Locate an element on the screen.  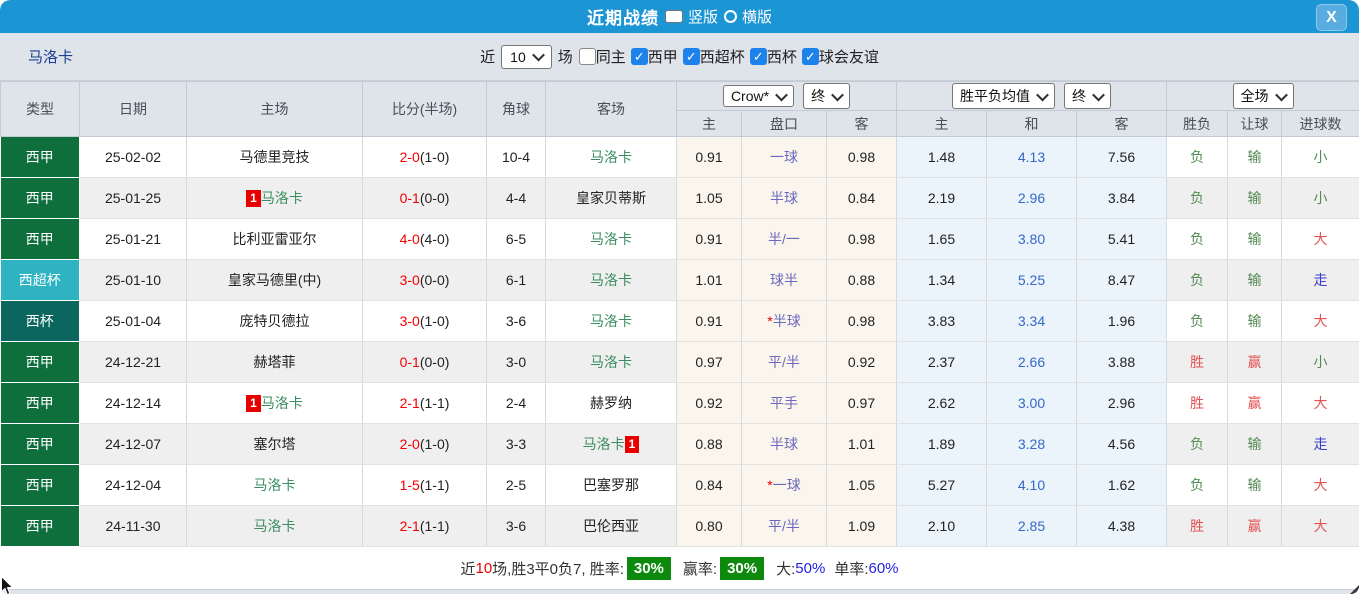
filter-西杯: ✓ 西杯 is located at coordinates (773, 56).